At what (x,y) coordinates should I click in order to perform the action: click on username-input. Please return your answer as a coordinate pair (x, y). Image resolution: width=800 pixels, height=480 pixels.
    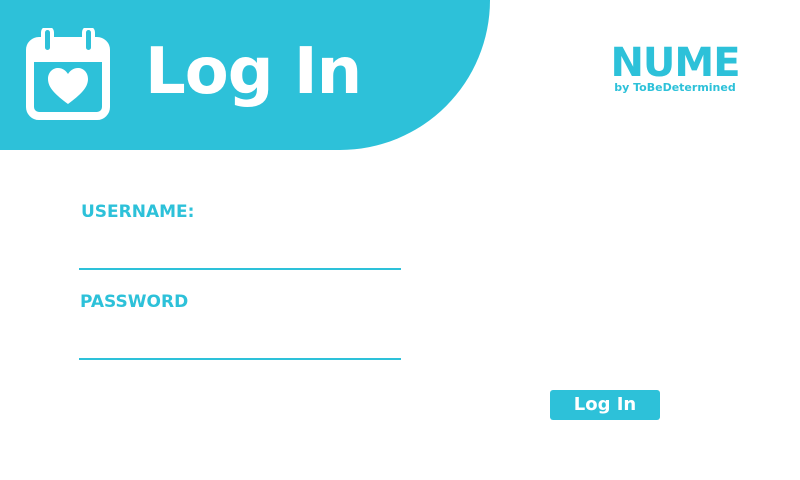
    Looking at the image, I should click on (240, 255).